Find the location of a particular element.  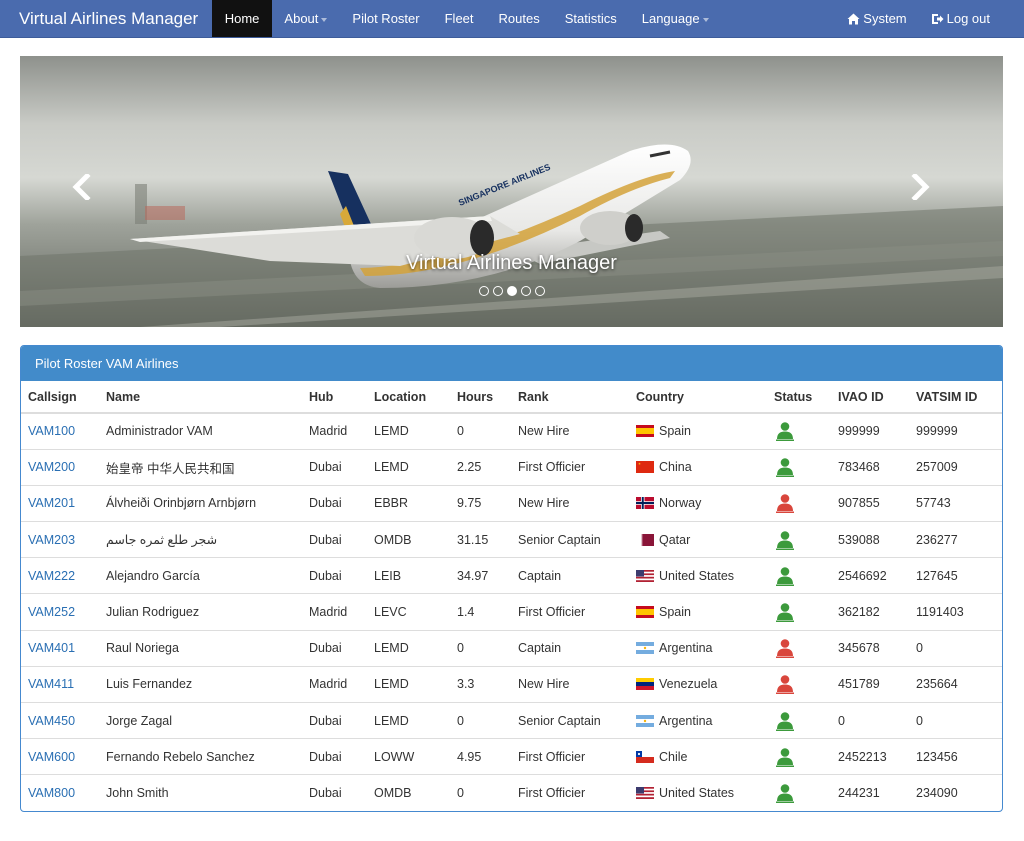

col-hub: Hub is located at coordinates (334, 397).